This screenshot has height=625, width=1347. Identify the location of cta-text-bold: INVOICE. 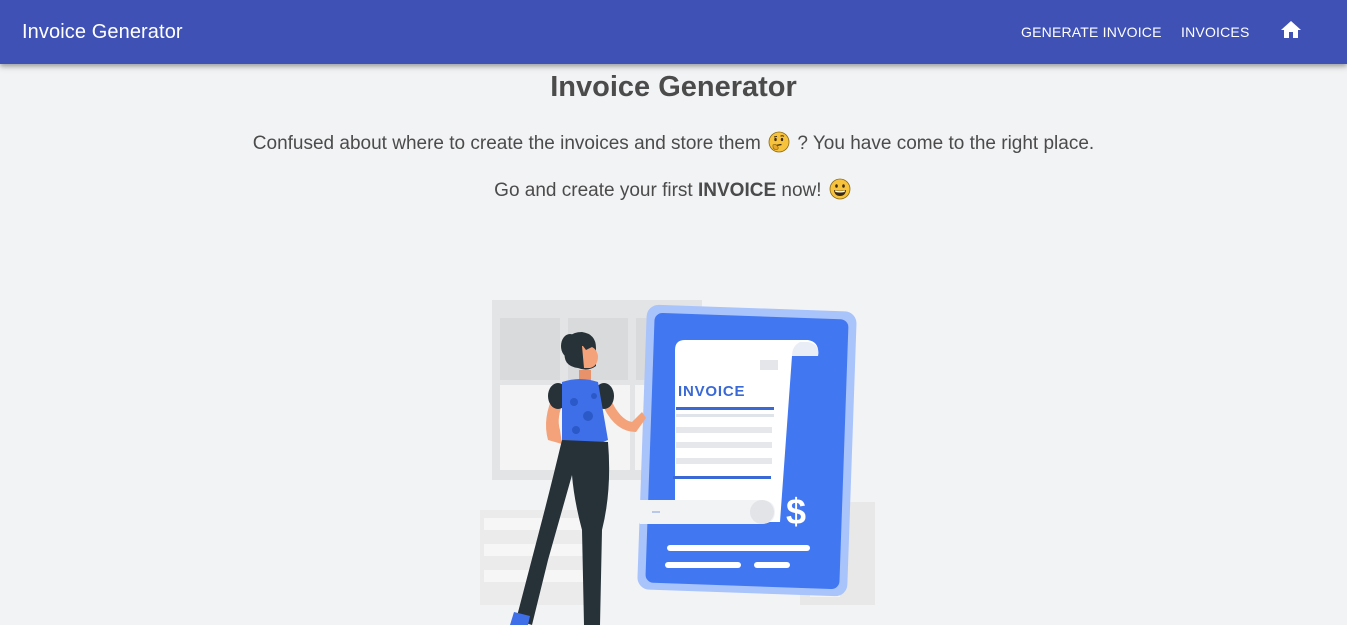
(737, 190).